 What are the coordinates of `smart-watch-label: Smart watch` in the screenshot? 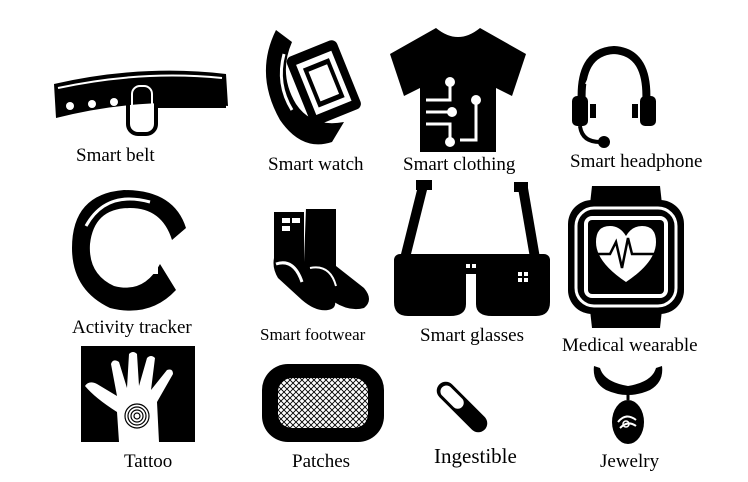 It's located at (316, 164).